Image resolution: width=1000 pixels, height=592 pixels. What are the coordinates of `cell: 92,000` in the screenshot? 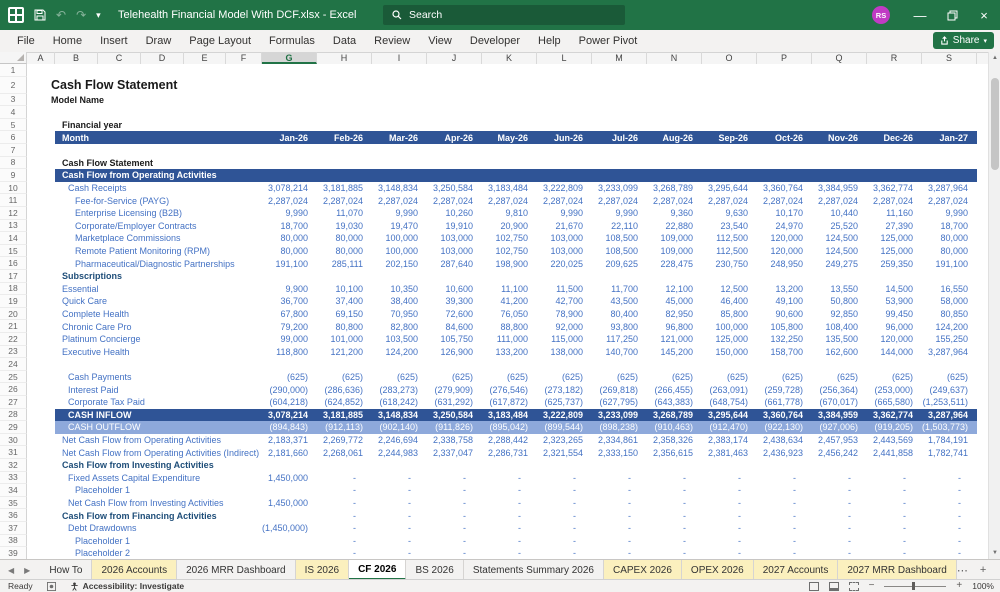 It's located at (564, 326).